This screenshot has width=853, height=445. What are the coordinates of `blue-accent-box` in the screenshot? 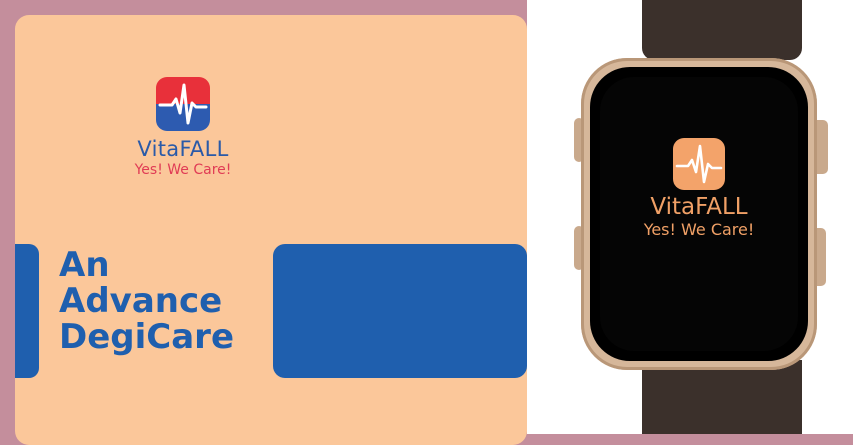 It's located at (400, 311).